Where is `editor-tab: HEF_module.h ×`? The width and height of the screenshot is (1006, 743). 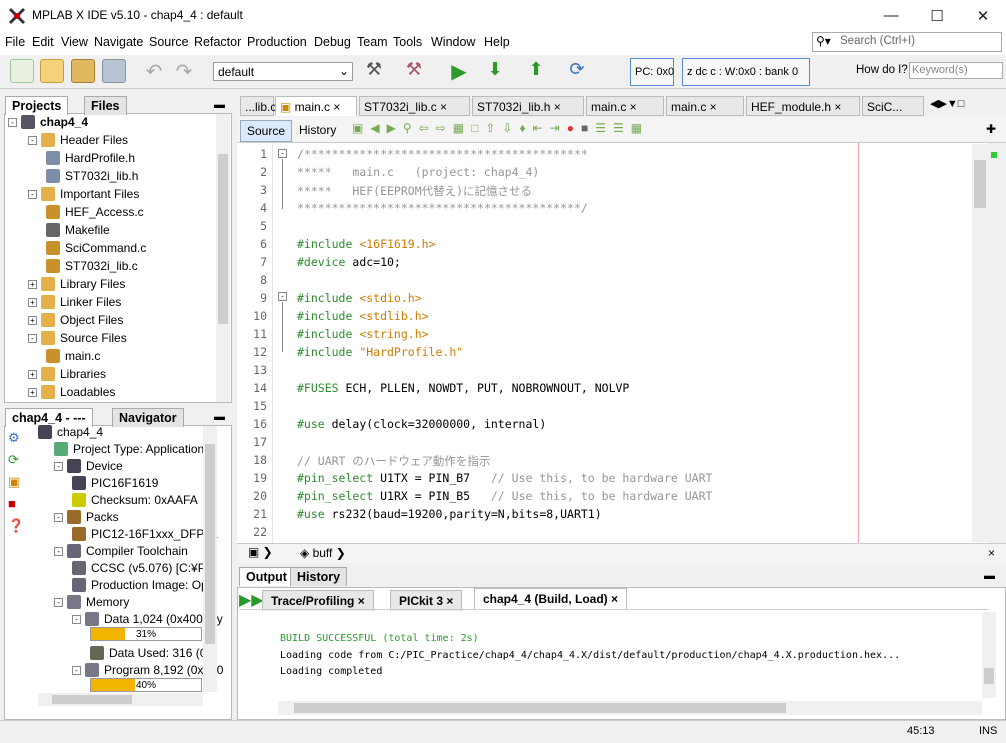
editor-tab: HEF_module.h × is located at coordinates (803, 106).